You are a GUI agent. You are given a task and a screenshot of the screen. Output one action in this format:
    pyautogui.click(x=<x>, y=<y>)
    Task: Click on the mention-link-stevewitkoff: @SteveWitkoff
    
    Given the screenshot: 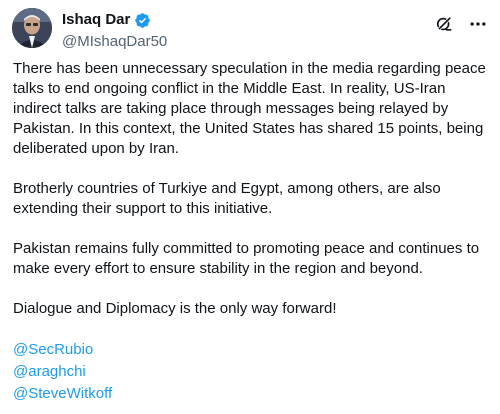 What is the action you would take?
    pyautogui.click(x=252, y=394)
    